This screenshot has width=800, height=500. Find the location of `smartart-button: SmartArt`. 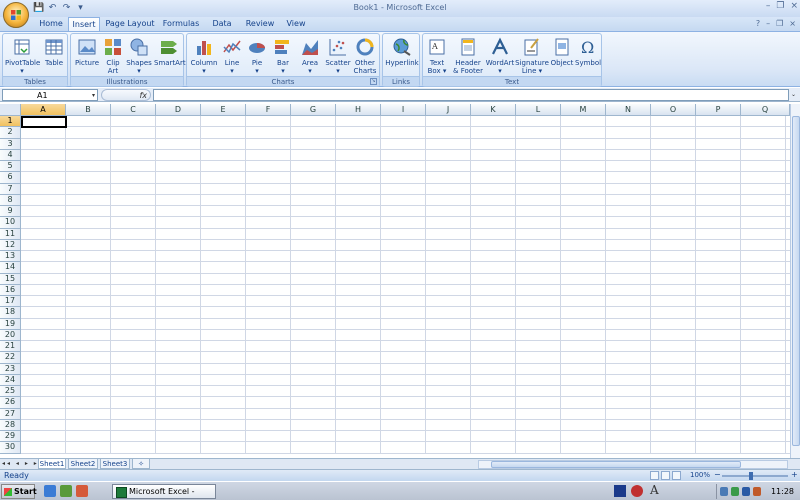

smartart-button: SmartArt is located at coordinates (170, 52).